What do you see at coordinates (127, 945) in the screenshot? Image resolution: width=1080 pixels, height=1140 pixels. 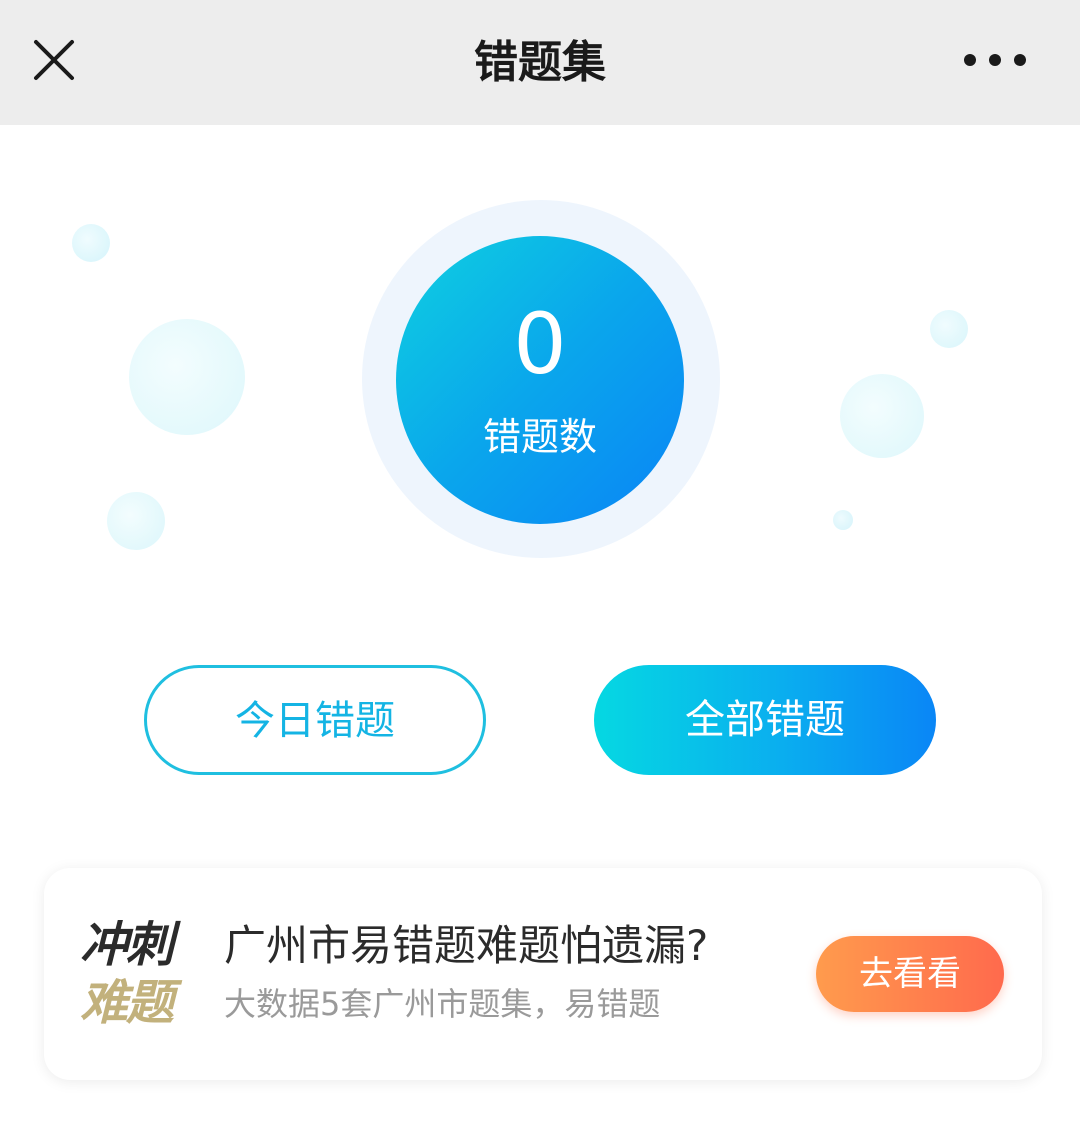 I see `logo-line1: 冲刺` at bounding box center [127, 945].